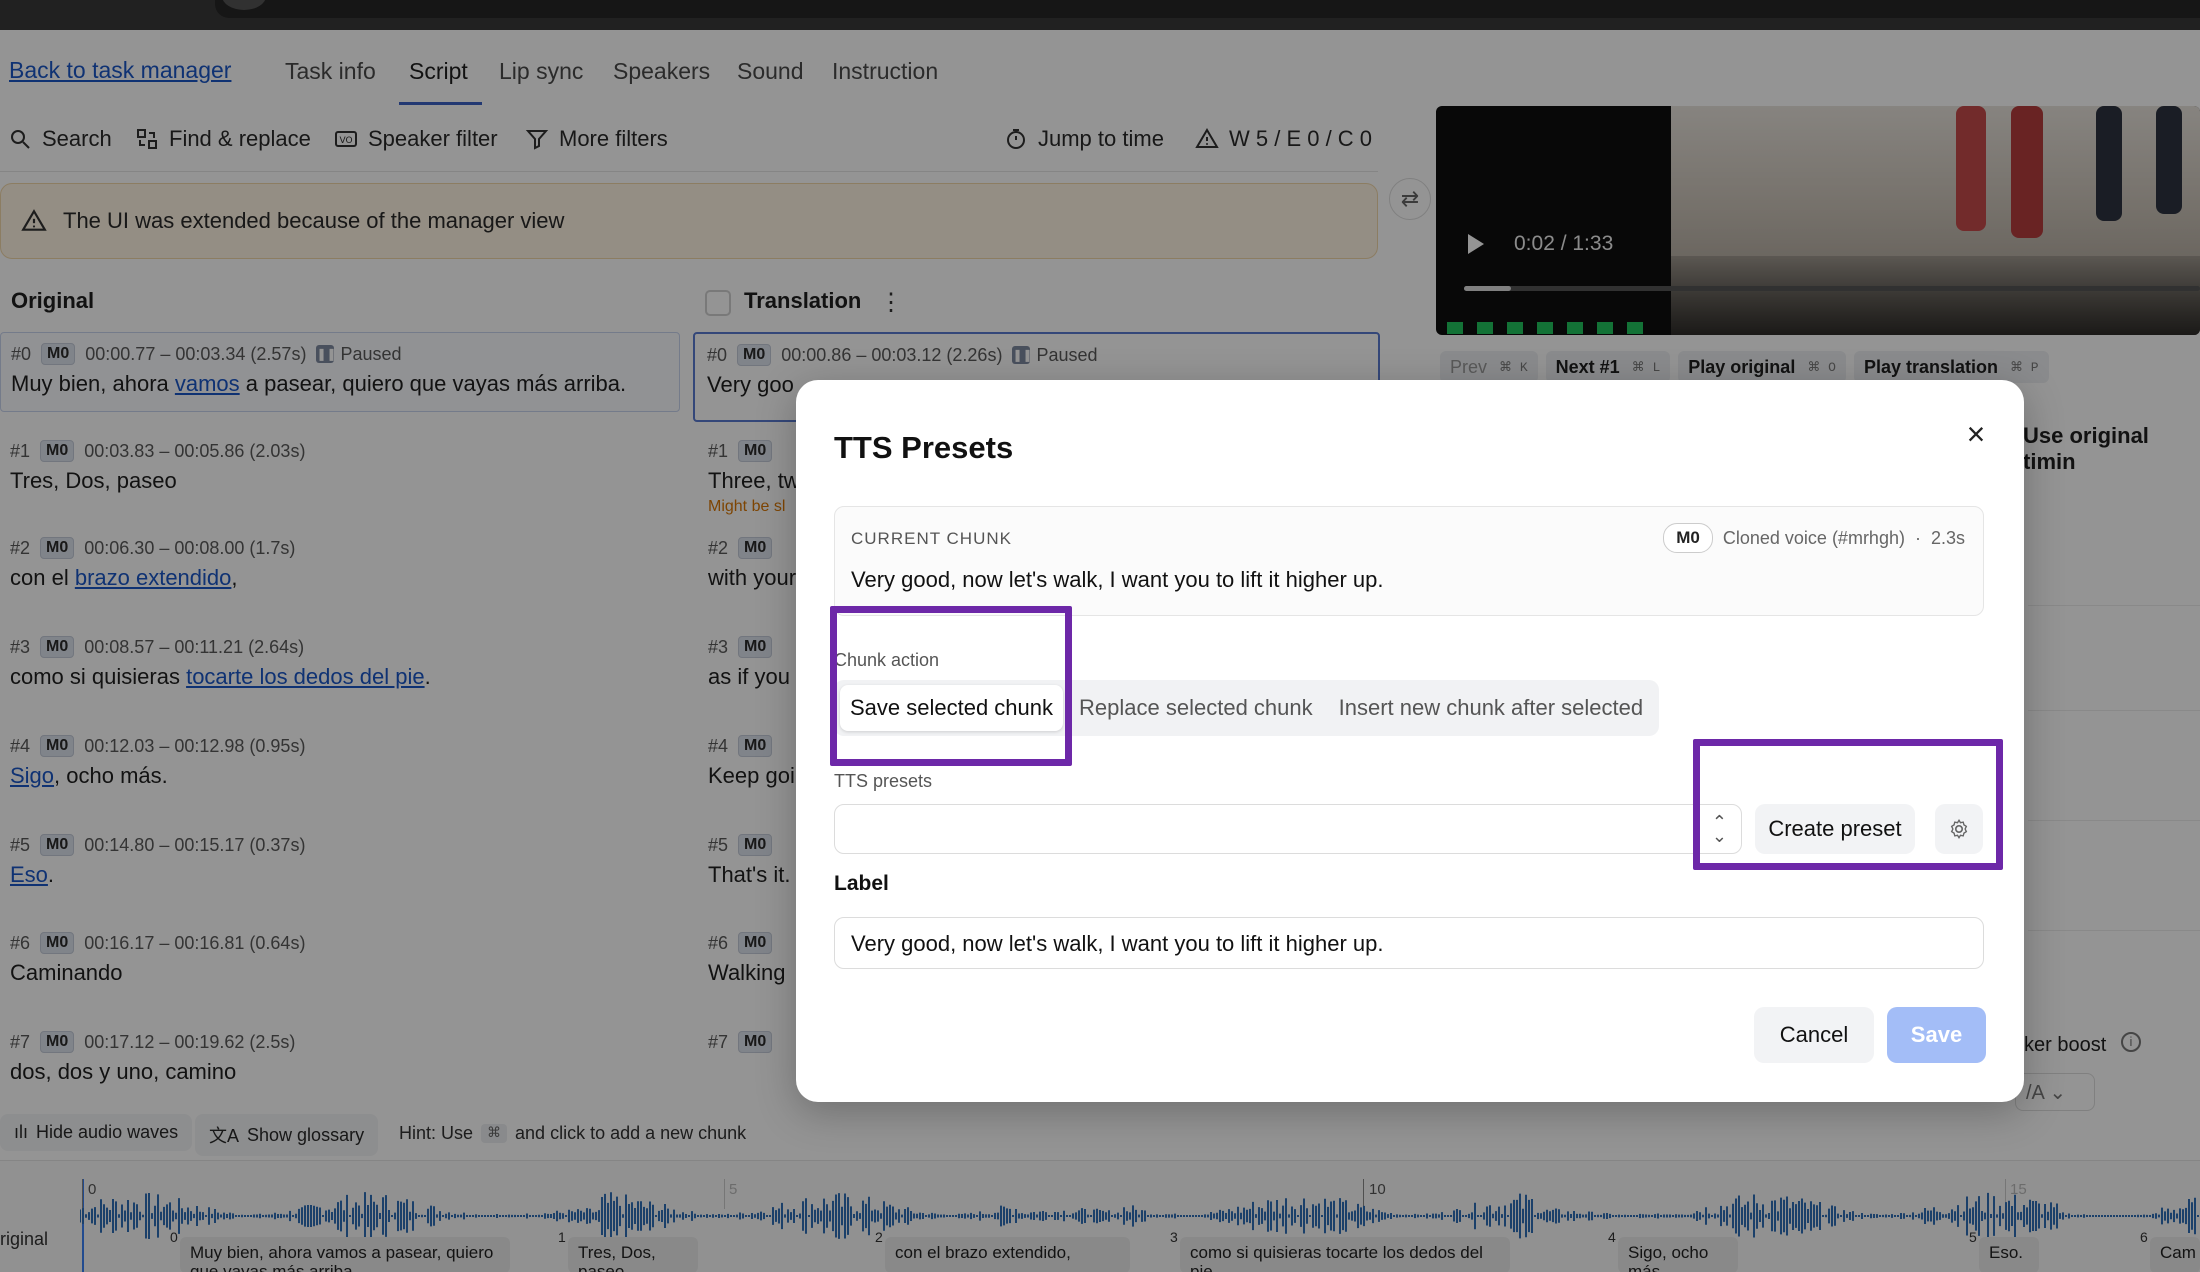 The image size is (2200, 1272). What do you see at coordinates (1196, 708) in the screenshot?
I see `replace-selected-chunk-option: Replace selected chunk` at bounding box center [1196, 708].